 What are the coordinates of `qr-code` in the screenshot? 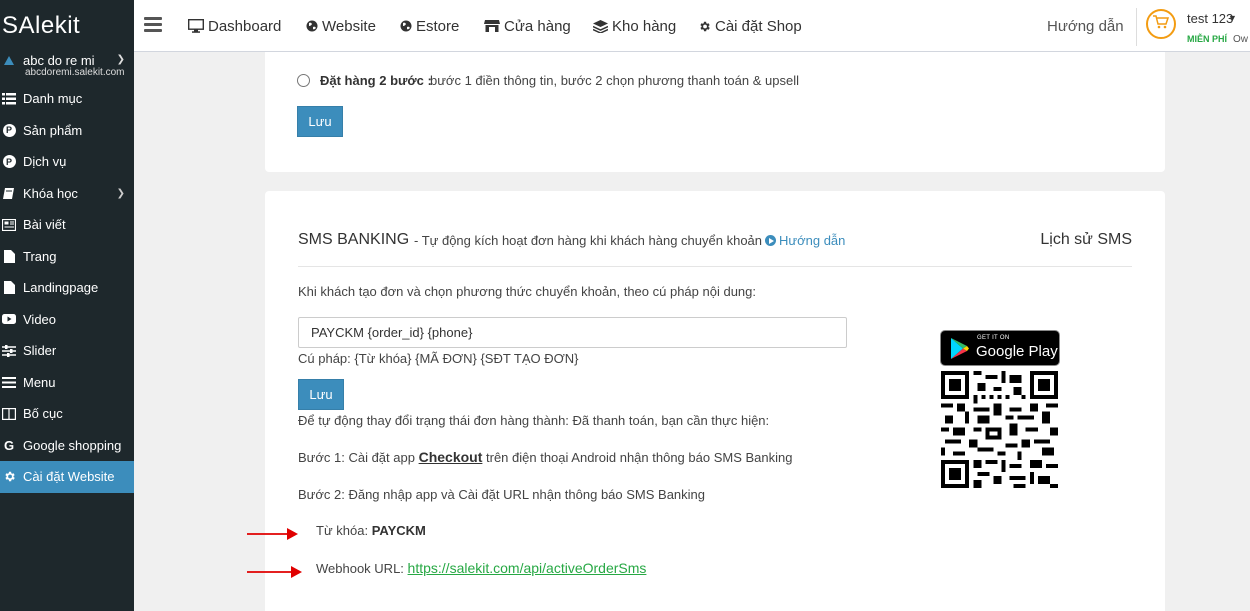 It's located at (999, 429).